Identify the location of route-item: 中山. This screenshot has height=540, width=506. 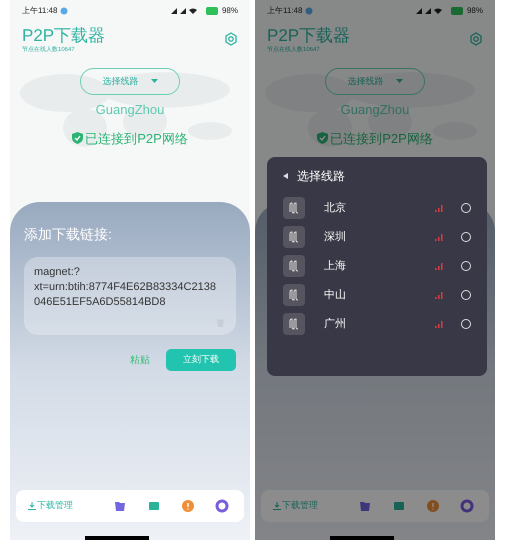
(377, 295).